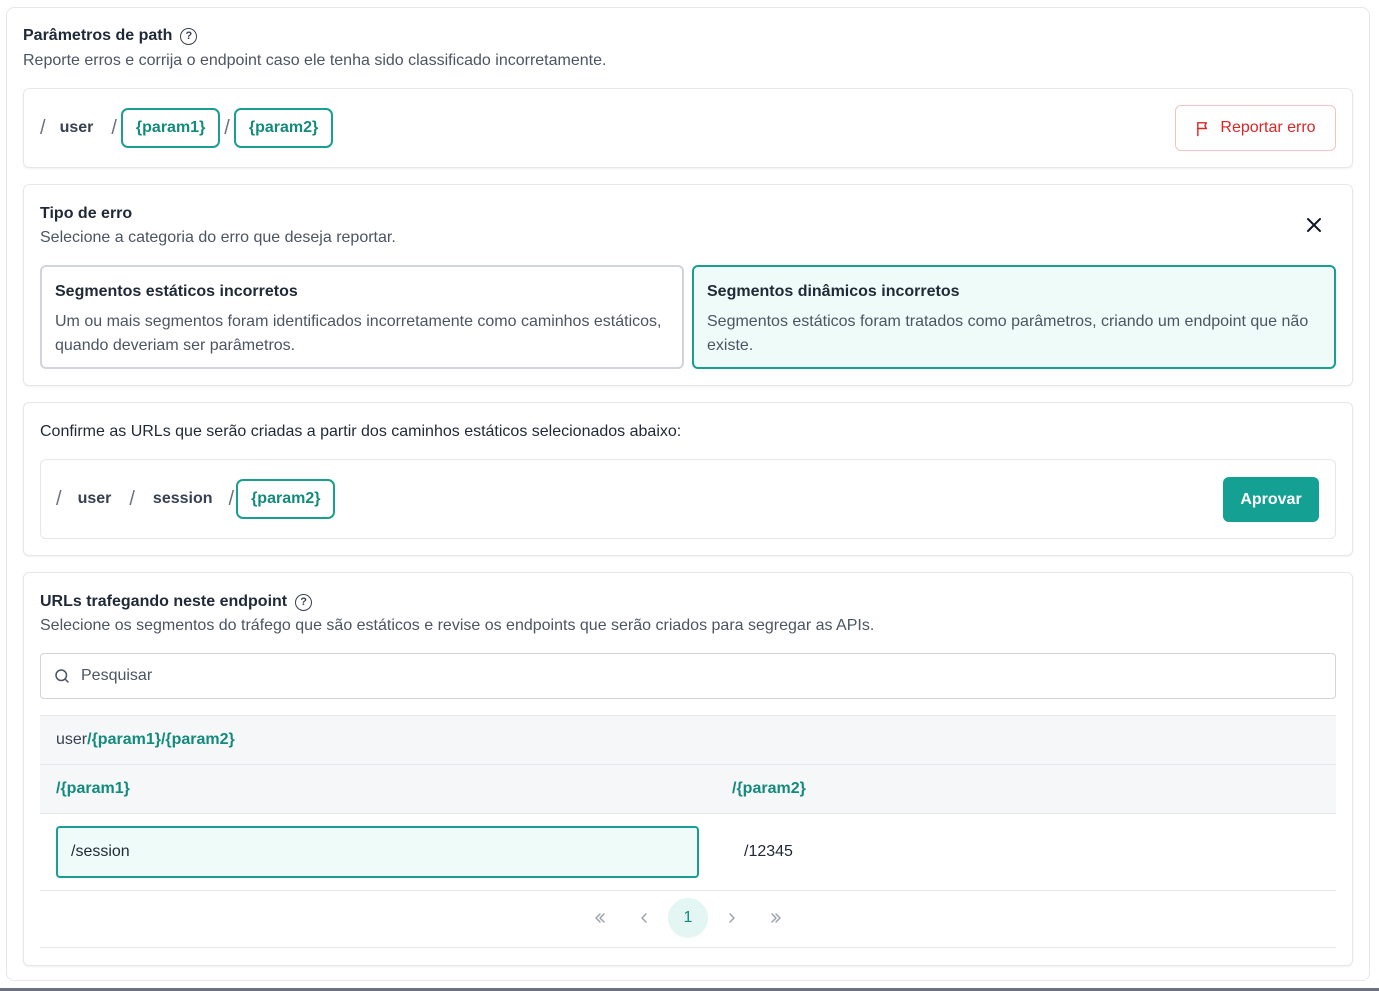 This screenshot has width=1379, height=991. I want to click on traffic-title: URLs trafegando neste endpoint, so click(164, 601).